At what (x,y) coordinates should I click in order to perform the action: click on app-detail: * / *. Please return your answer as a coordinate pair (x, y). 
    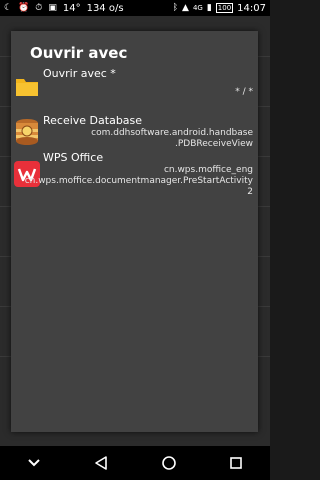
    Looking at the image, I should click on (244, 92).